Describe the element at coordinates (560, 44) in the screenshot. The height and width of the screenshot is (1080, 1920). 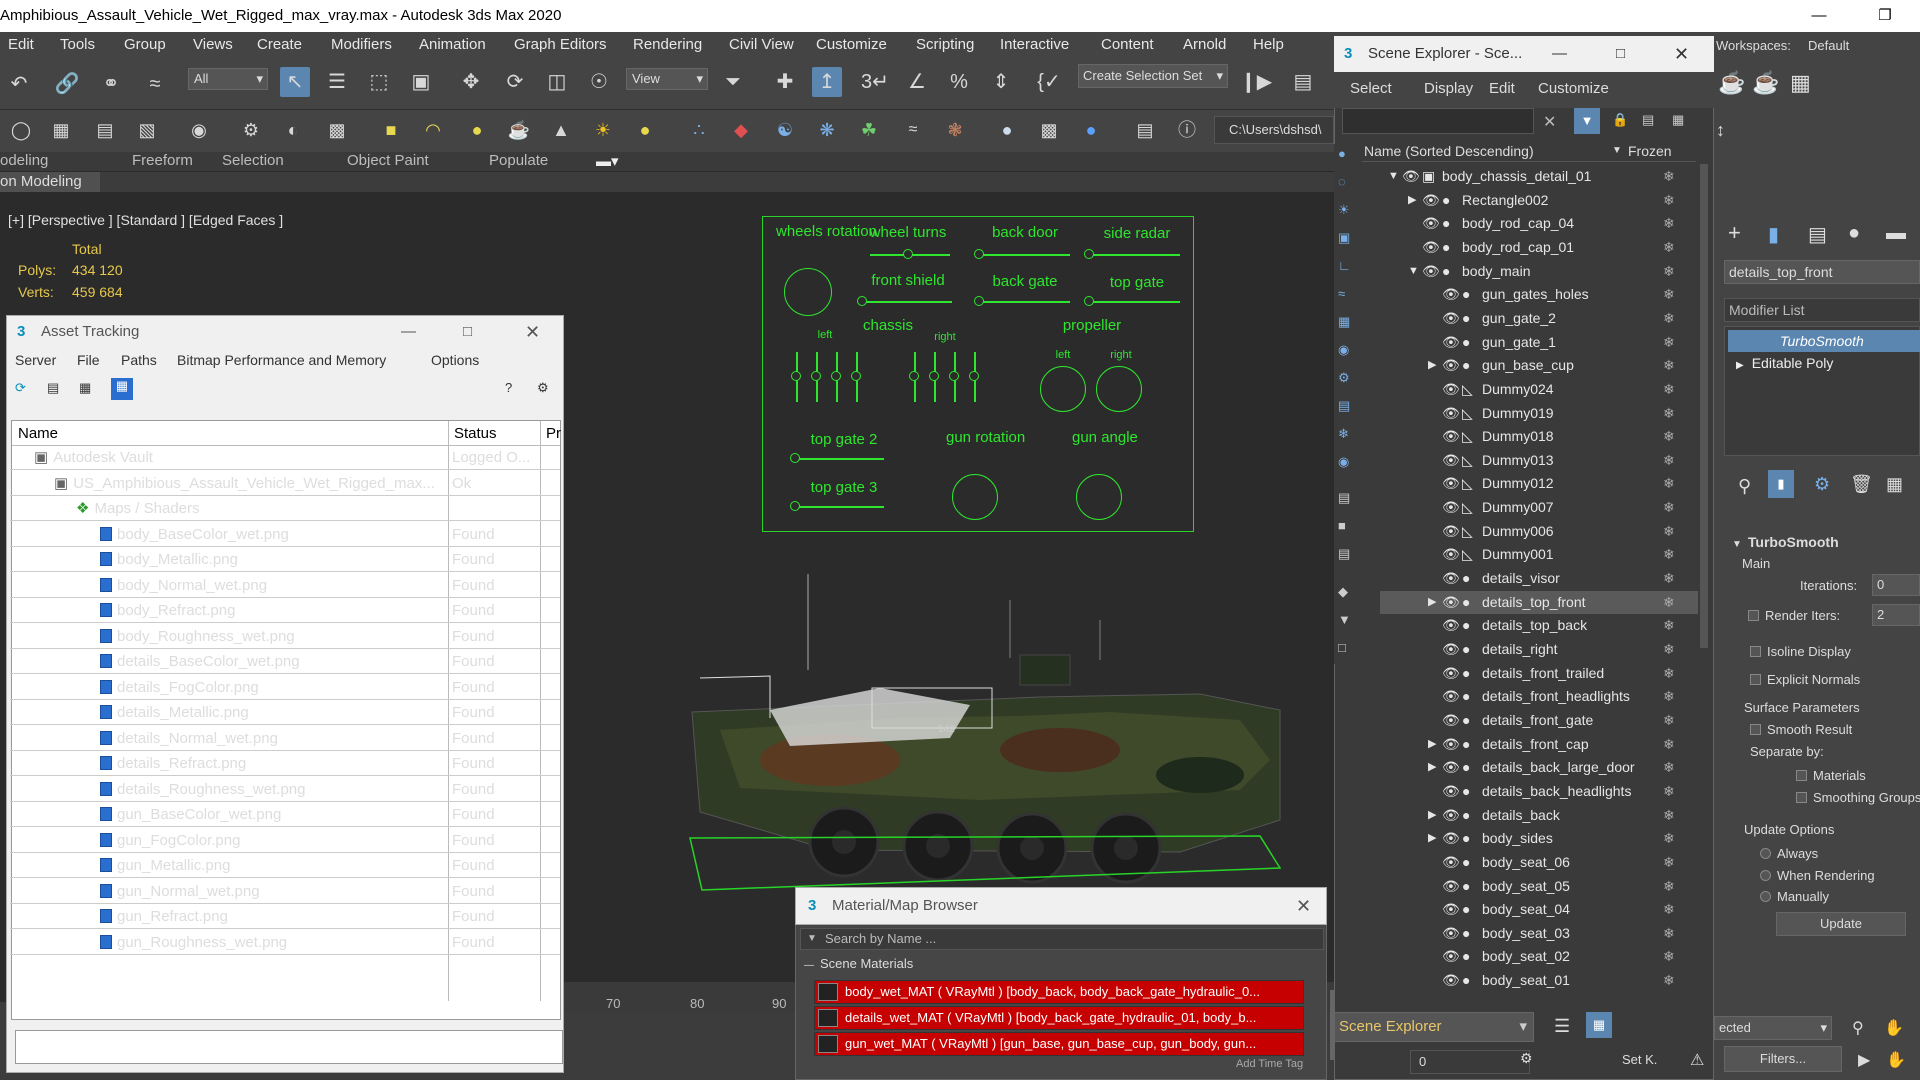
I see `menu-graph-editors: Graph Editors` at that location.